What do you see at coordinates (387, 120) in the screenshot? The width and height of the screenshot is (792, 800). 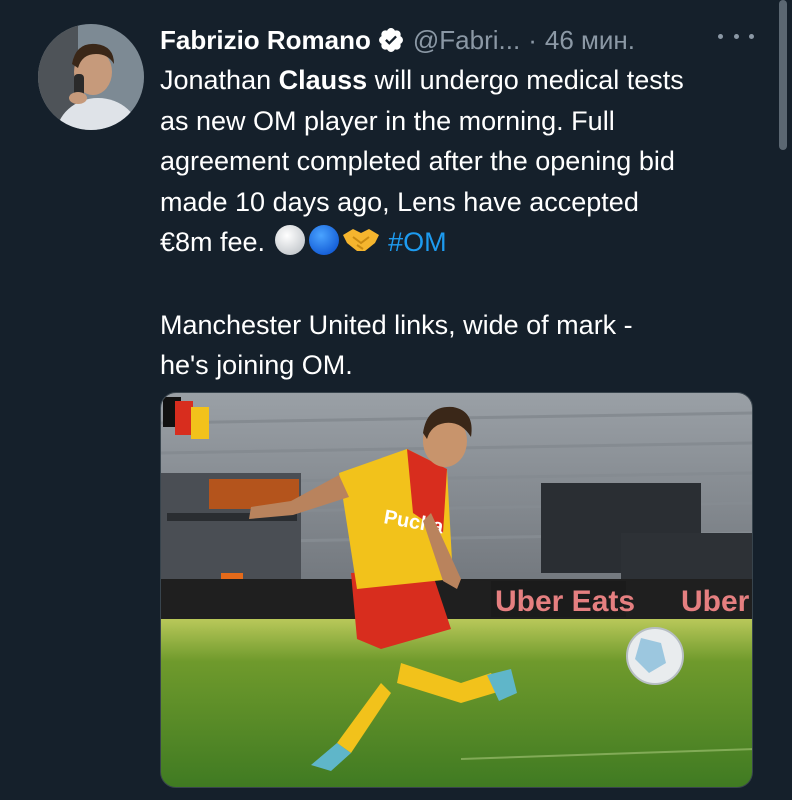 I see `tweet-line: as new OM player in the morning. Full` at bounding box center [387, 120].